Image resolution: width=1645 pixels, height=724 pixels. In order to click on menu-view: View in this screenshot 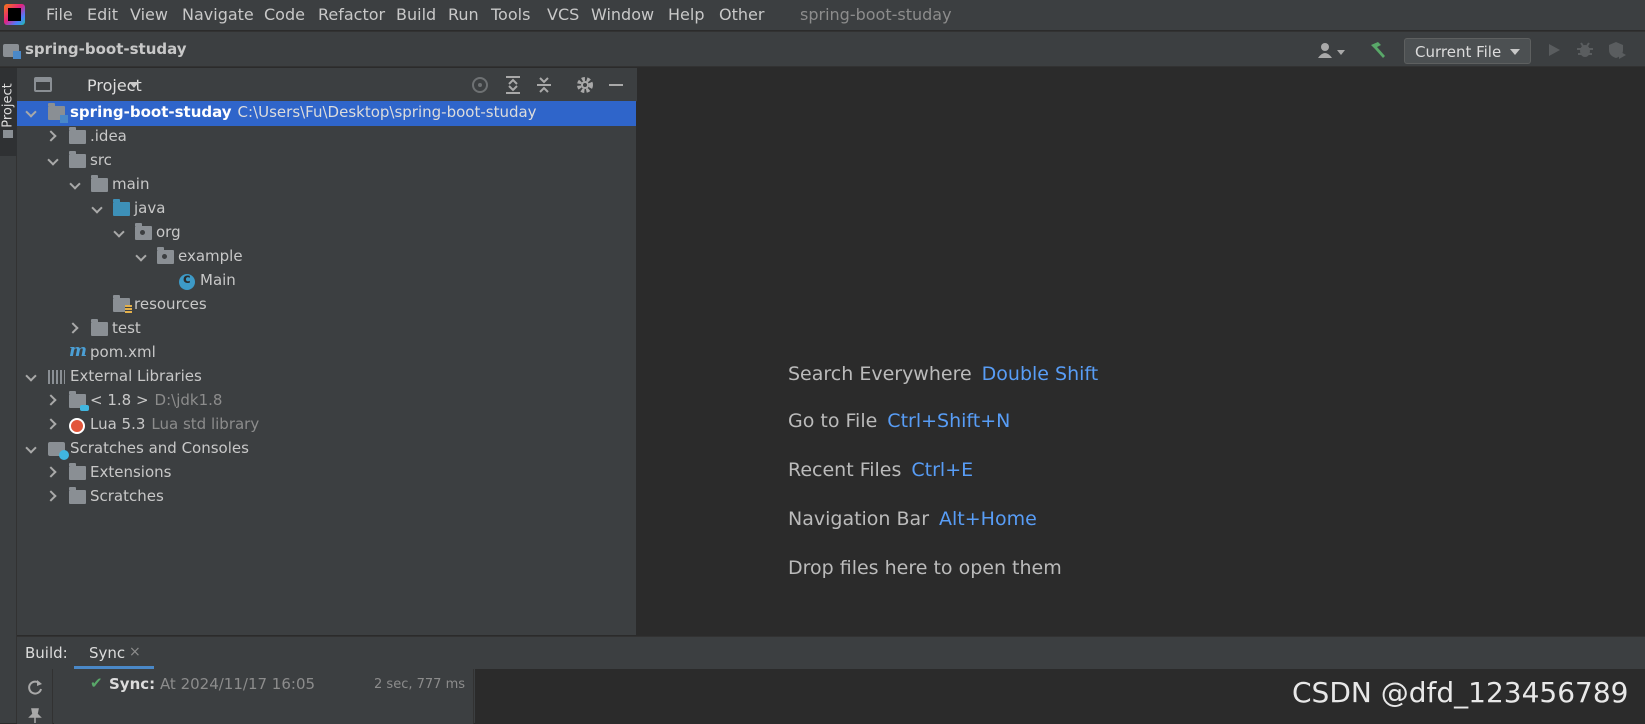, I will do `click(149, 14)`.